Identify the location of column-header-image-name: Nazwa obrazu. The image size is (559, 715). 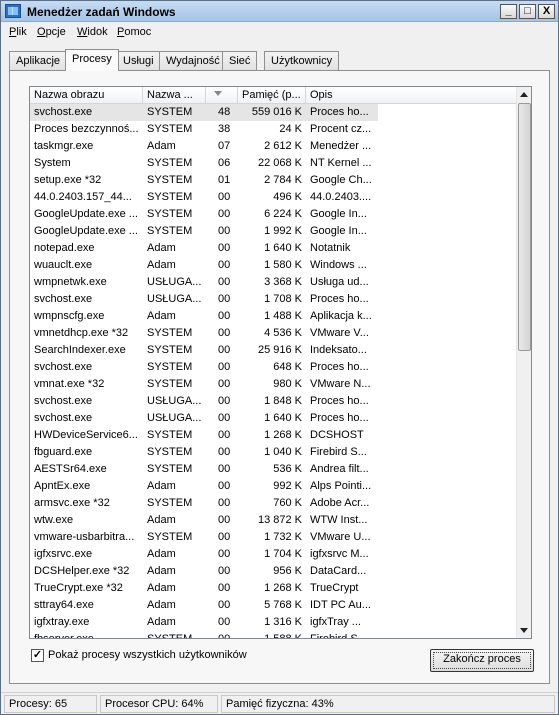
(86, 95).